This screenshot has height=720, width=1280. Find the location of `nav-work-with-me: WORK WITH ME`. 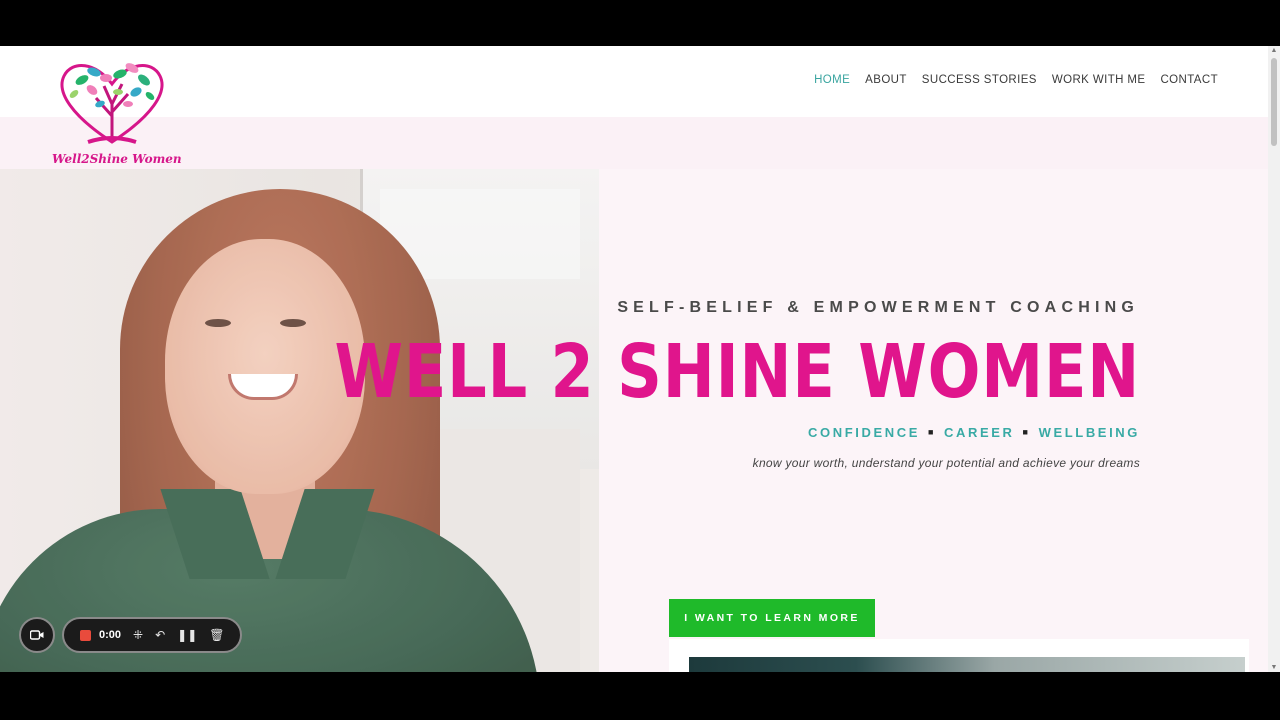

nav-work-with-me: WORK WITH ME is located at coordinates (1099, 80).